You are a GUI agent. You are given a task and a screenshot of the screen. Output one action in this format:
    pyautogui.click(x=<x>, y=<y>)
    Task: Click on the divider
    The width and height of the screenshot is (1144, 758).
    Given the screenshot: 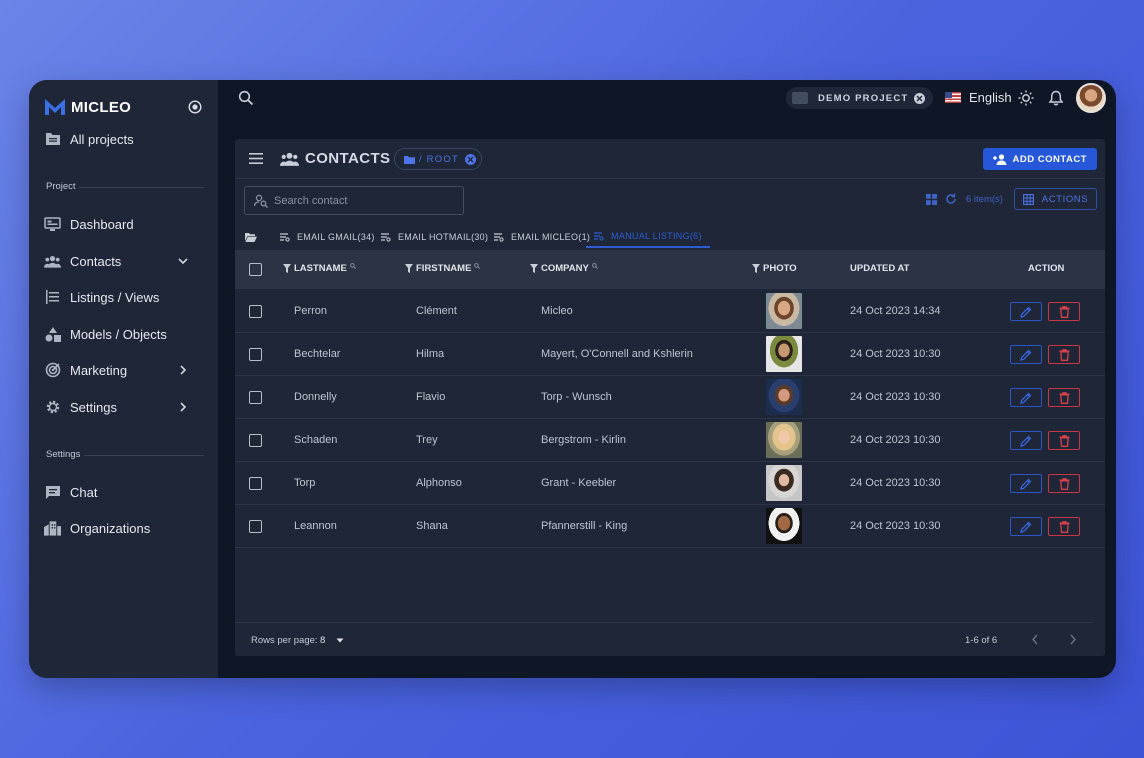 What is the action you would take?
    pyautogui.click(x=141, y=187)
    